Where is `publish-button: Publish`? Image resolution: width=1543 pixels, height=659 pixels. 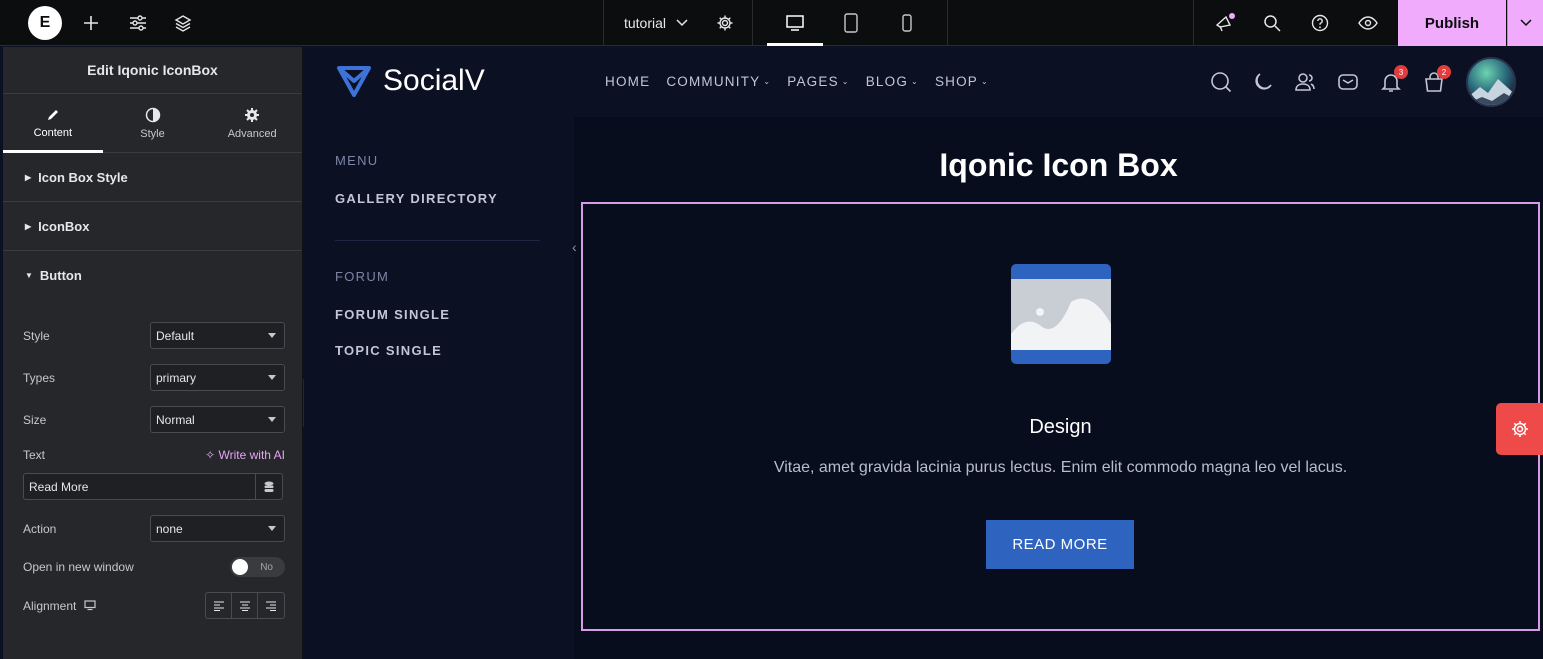 publish-button: Publish is located at coordinates (1452, 23).